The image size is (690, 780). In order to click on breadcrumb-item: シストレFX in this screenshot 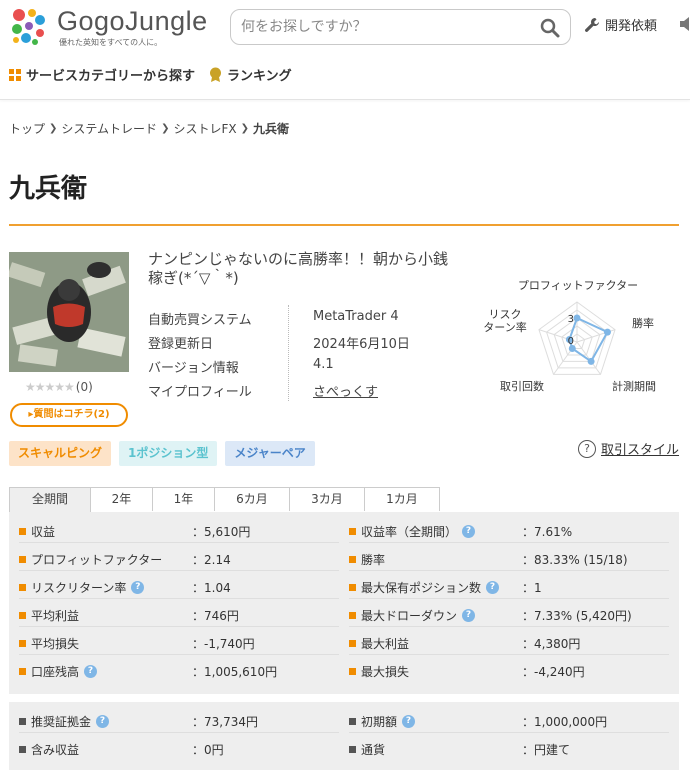, I will do `click(204, 128)`.